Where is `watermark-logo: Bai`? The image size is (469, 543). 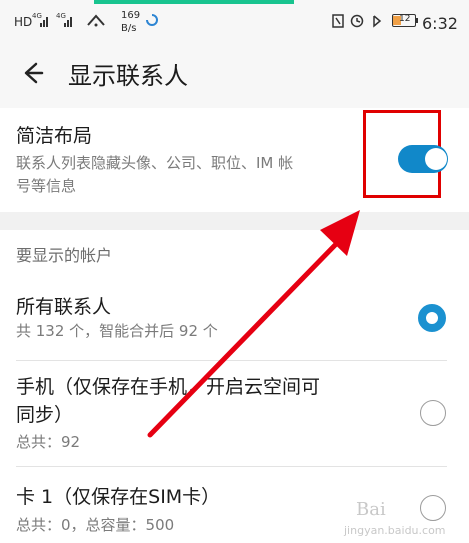 watermark-logo: Bai is located at coordinates (371, 509).